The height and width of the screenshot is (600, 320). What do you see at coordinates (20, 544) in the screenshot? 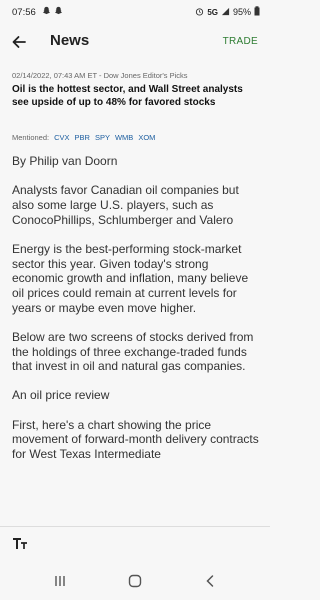
I see `text-size-icon` at bounding box center [20, 544].